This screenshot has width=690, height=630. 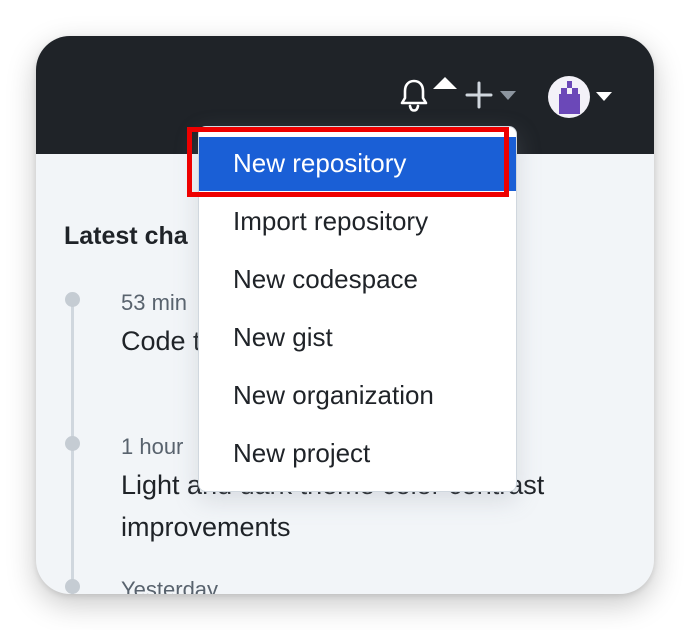 What do you see at coordinates (333, 395) in the screenshot?
I see `menu-item-label: New organization` at bounding box center [333, 395].